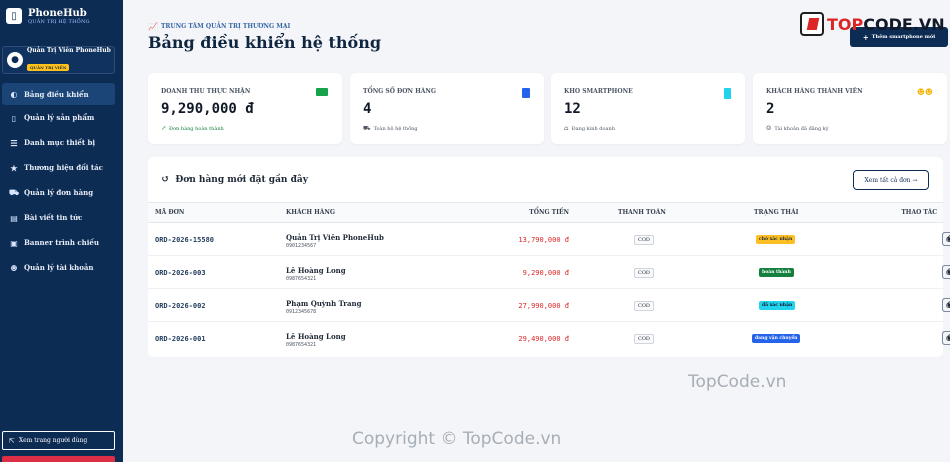 The image size is (950, 462). What do you see at coordinates (797, 128) in the screenshot?
I see `stat-sub: ☺ Tài khoản đã đăng ký` at bounding box center [797, 128].